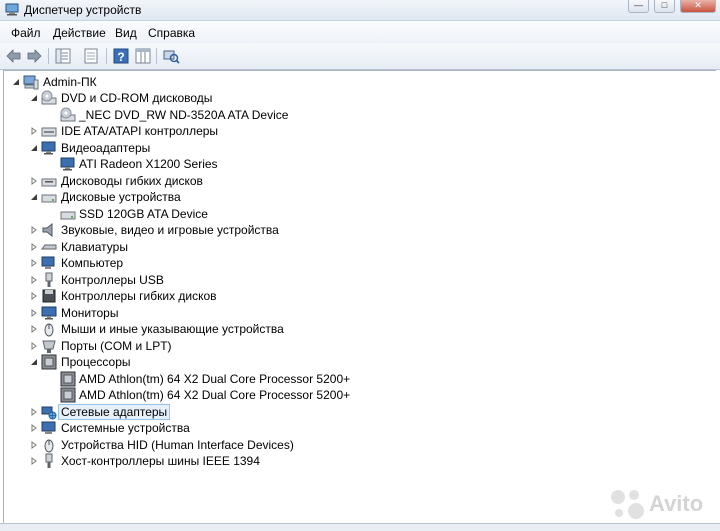 Image resolution: width=720 pixels, height=531 pixels. Describe the element at coordinates (91, 56) in the screenshot. I see `properties-icon` at that location.